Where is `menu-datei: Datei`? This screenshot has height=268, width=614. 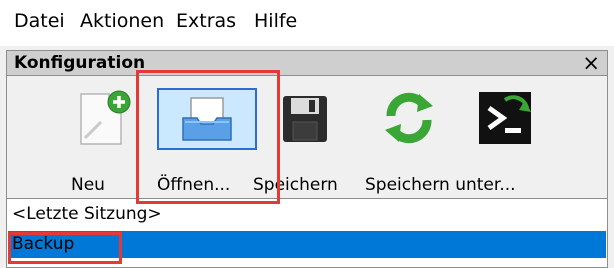 menu-datei: Datei is located at coordinates (39, 21).